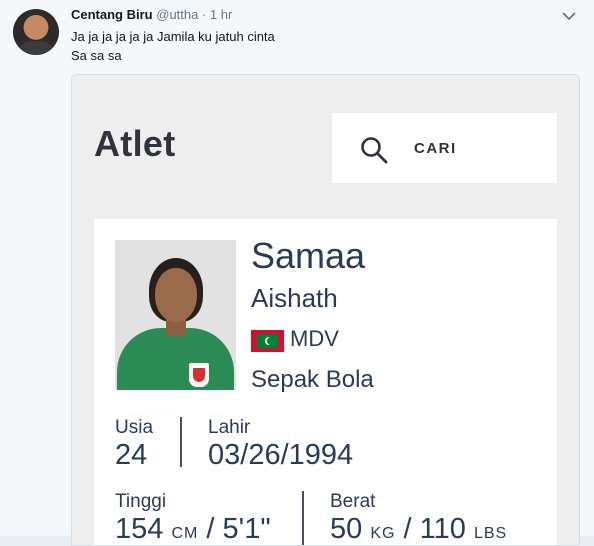 The image size is (594, 546). I want to click on birth-label: Lahir, so click(229, 427).